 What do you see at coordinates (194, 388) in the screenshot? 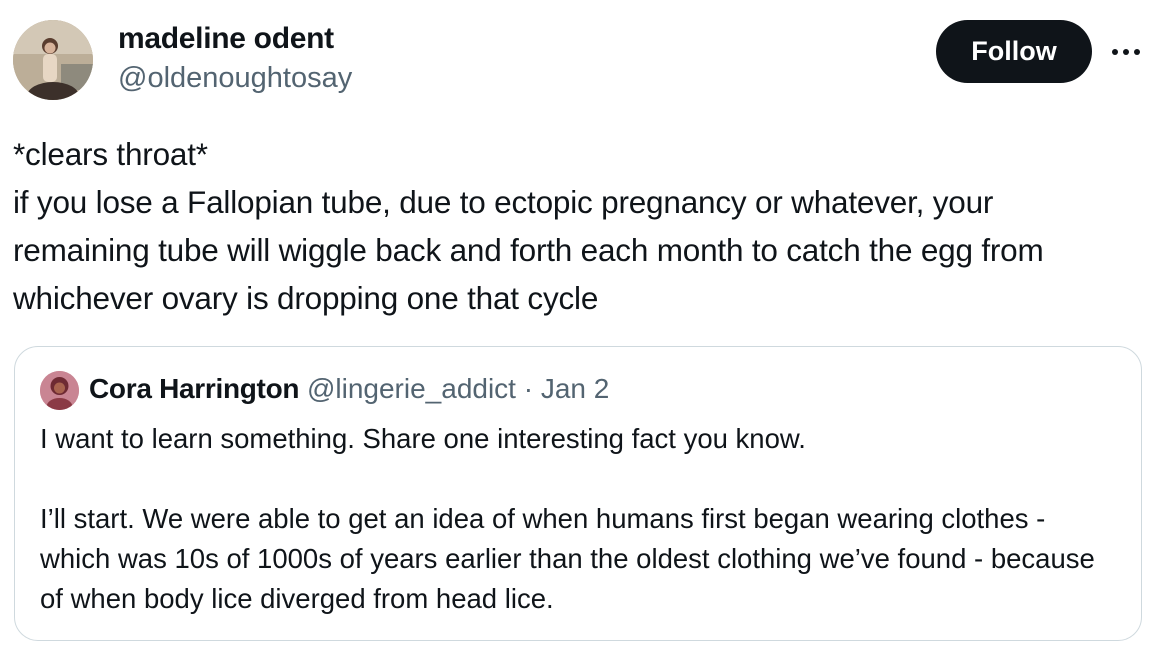
I see `quoted-author-display-name: Cora Harrington` at bounding box center [194, 388].